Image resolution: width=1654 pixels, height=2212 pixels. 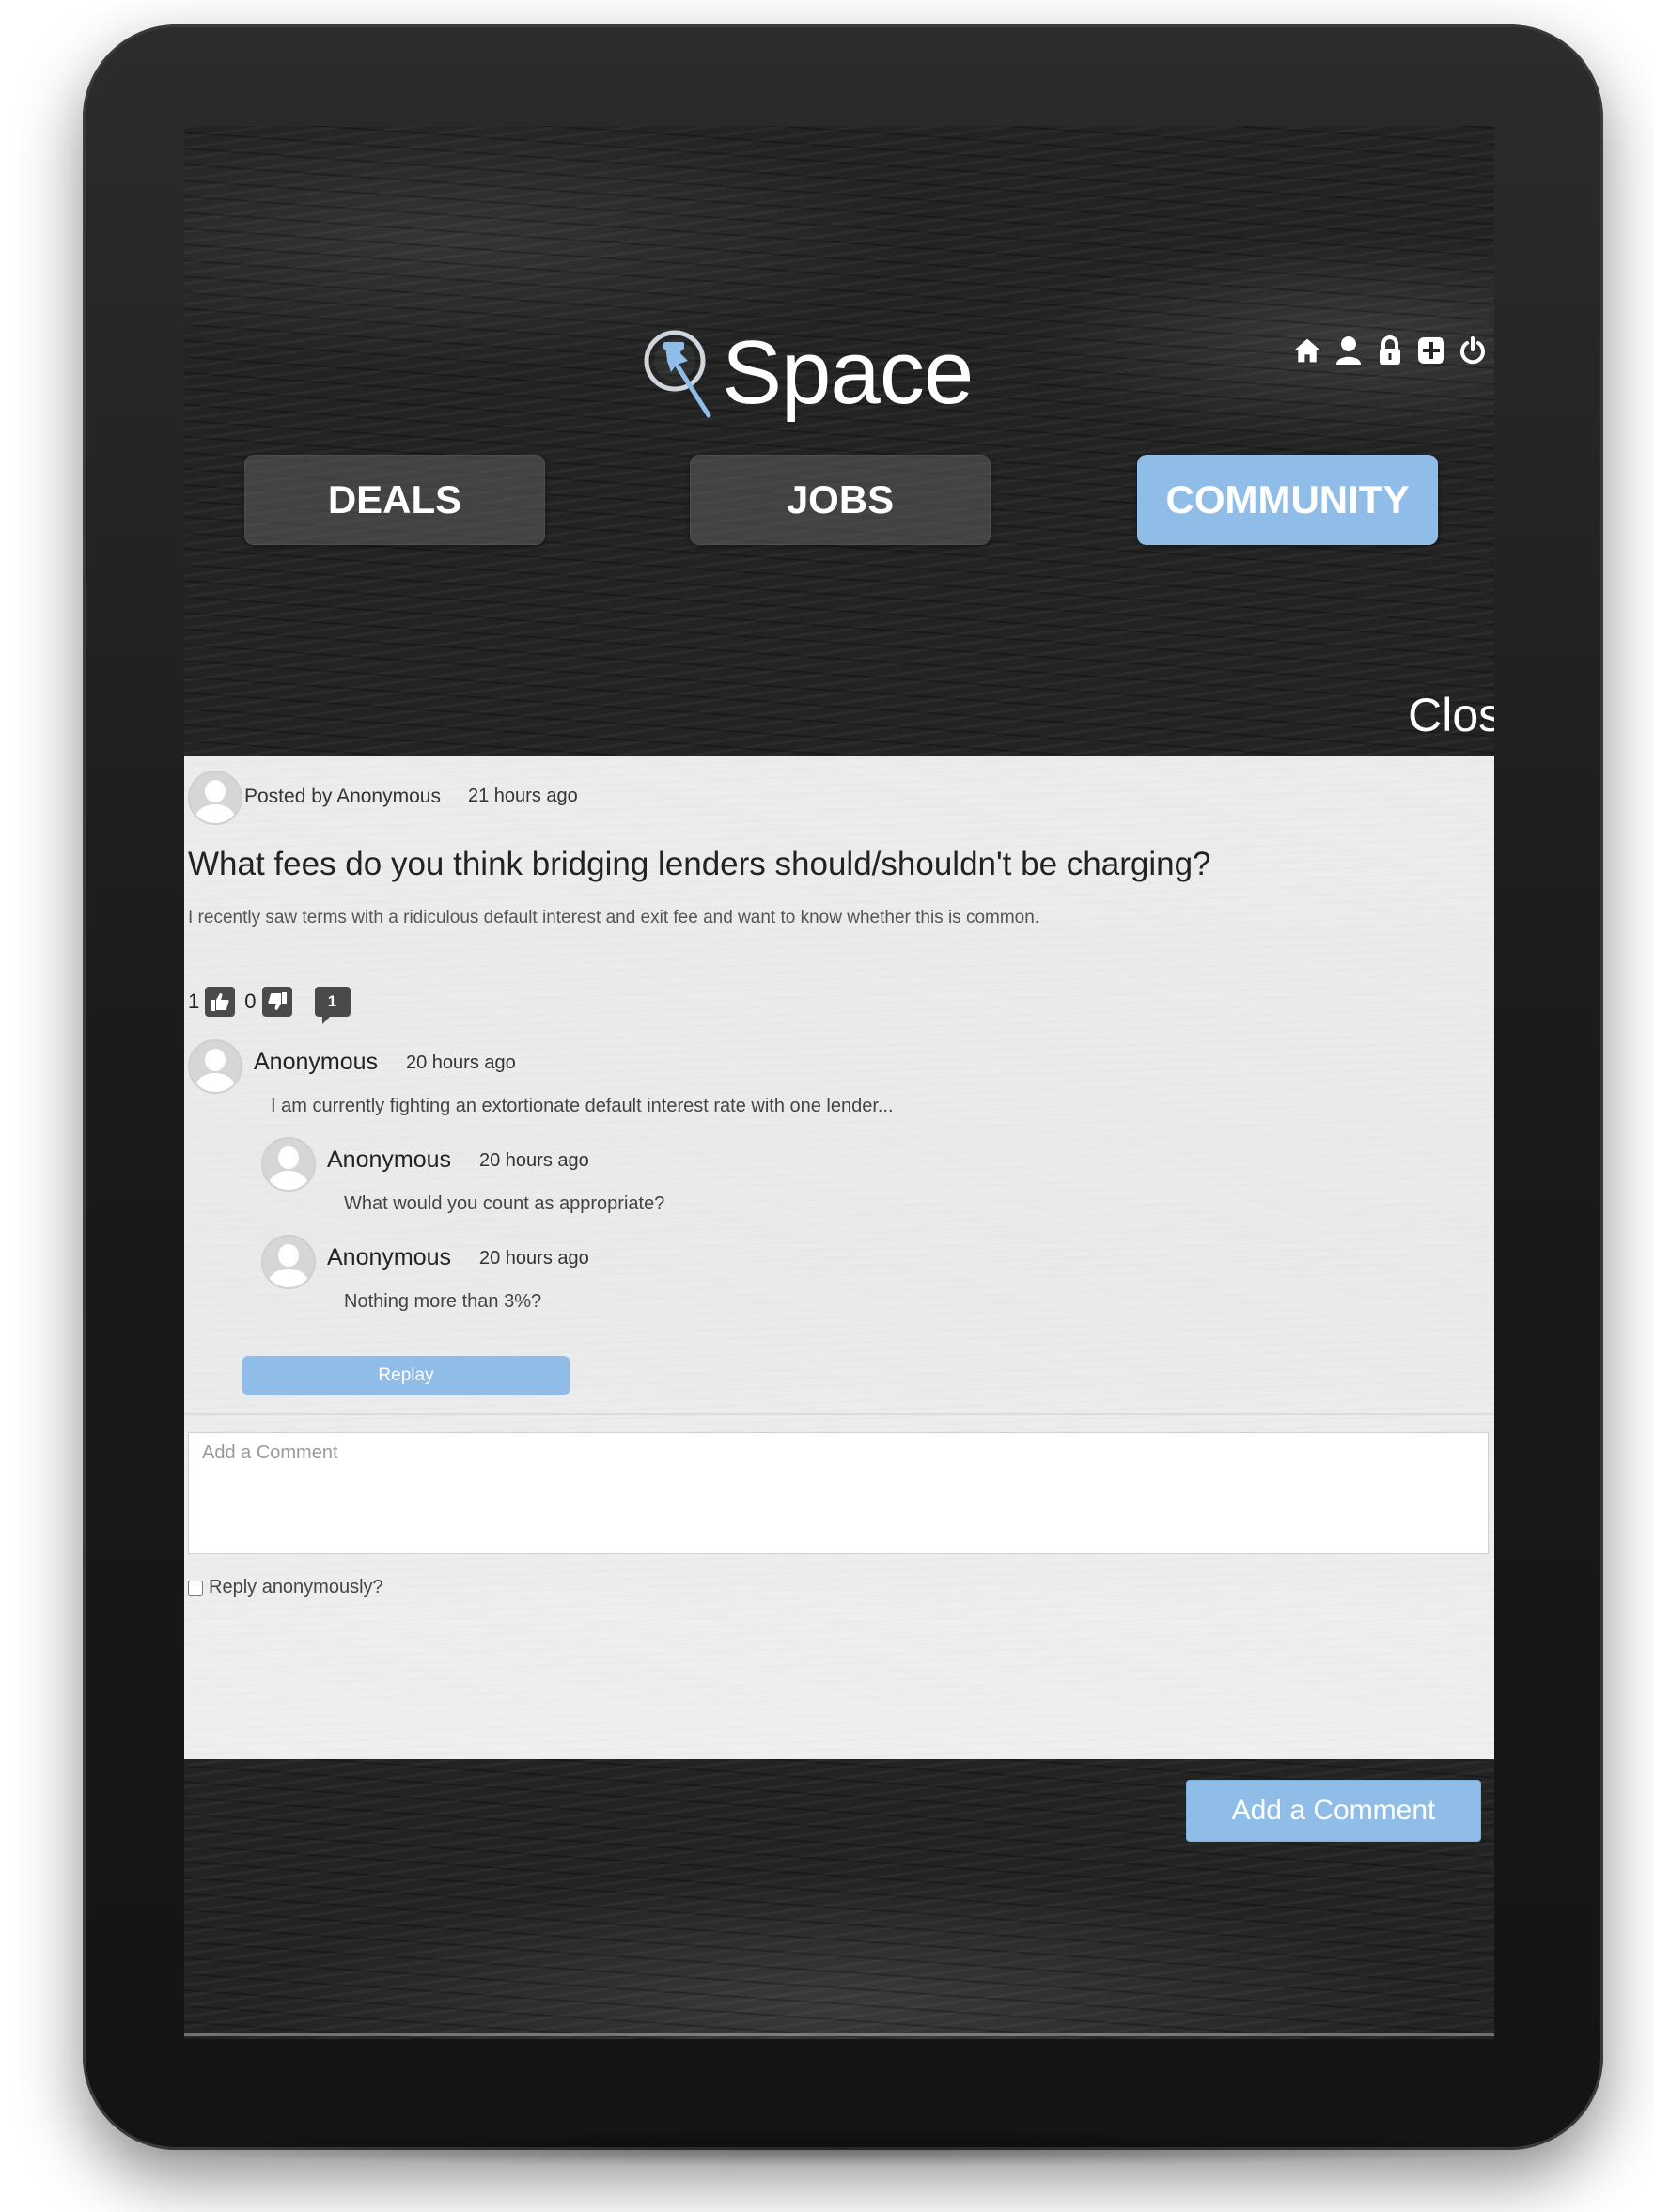 What do you see at coordinates (342, 796) in the screenshot?
I see `post-author: Posted by Anonymous` at bounding box center [342, 796].